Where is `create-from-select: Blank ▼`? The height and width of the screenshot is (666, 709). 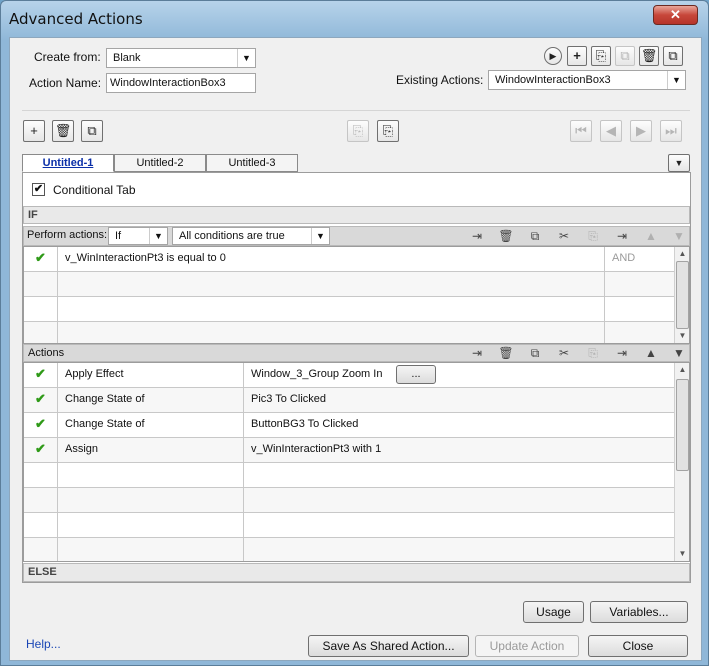
create-from-select: Blank ▼ is located at coordinates (181, 58).